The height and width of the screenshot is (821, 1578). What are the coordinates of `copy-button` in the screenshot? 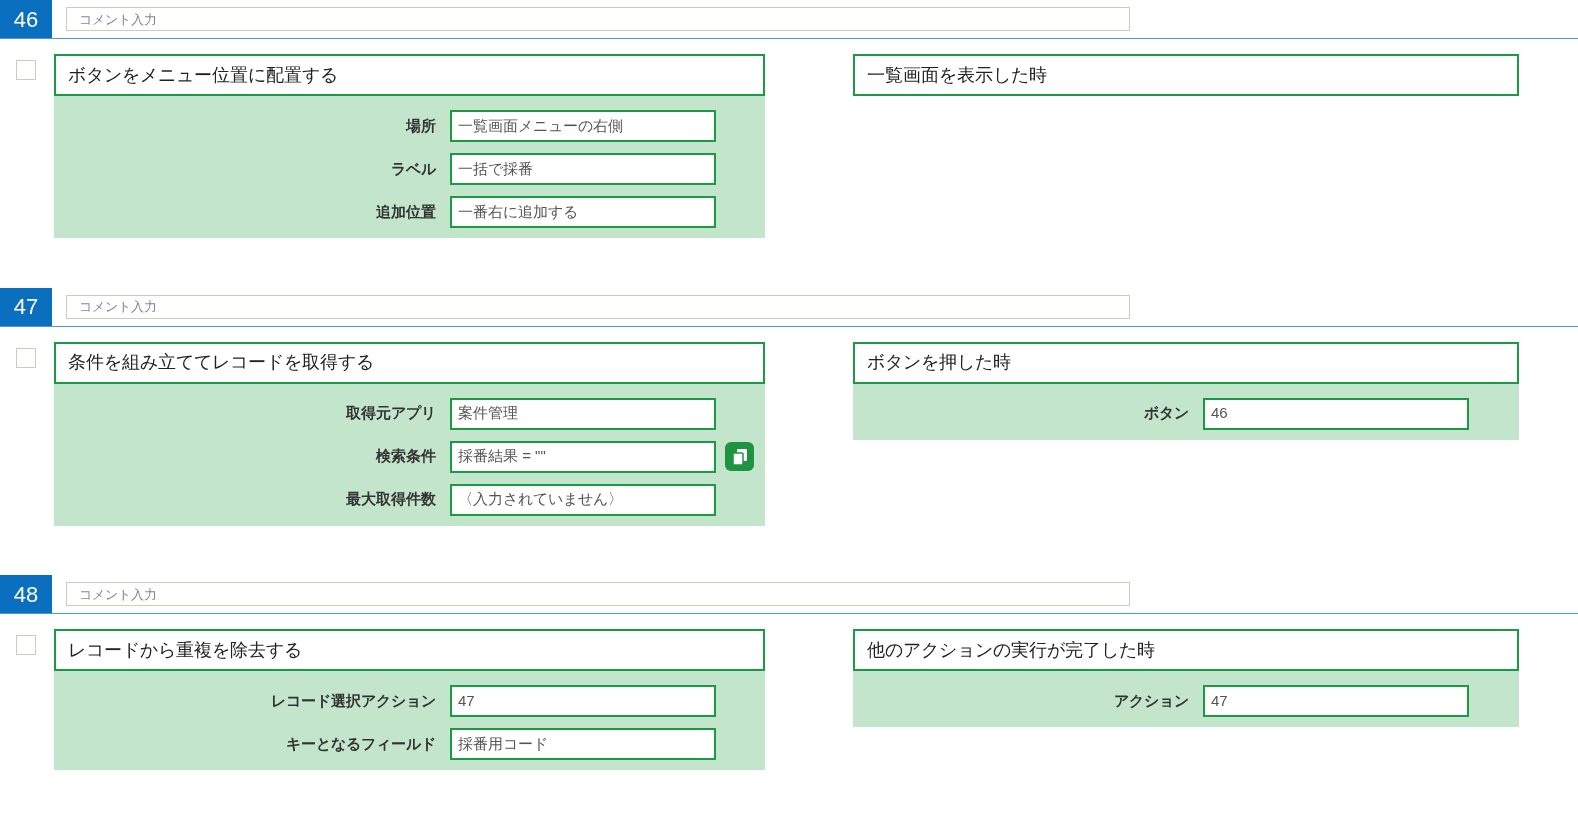 It's located at (739, 456).